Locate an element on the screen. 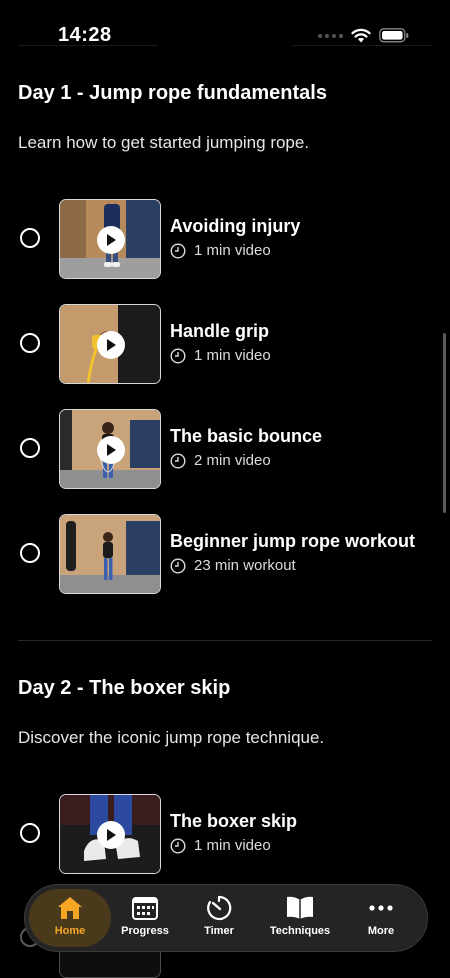  tab-techniques: Techniques is located at coordinates (300, 918).